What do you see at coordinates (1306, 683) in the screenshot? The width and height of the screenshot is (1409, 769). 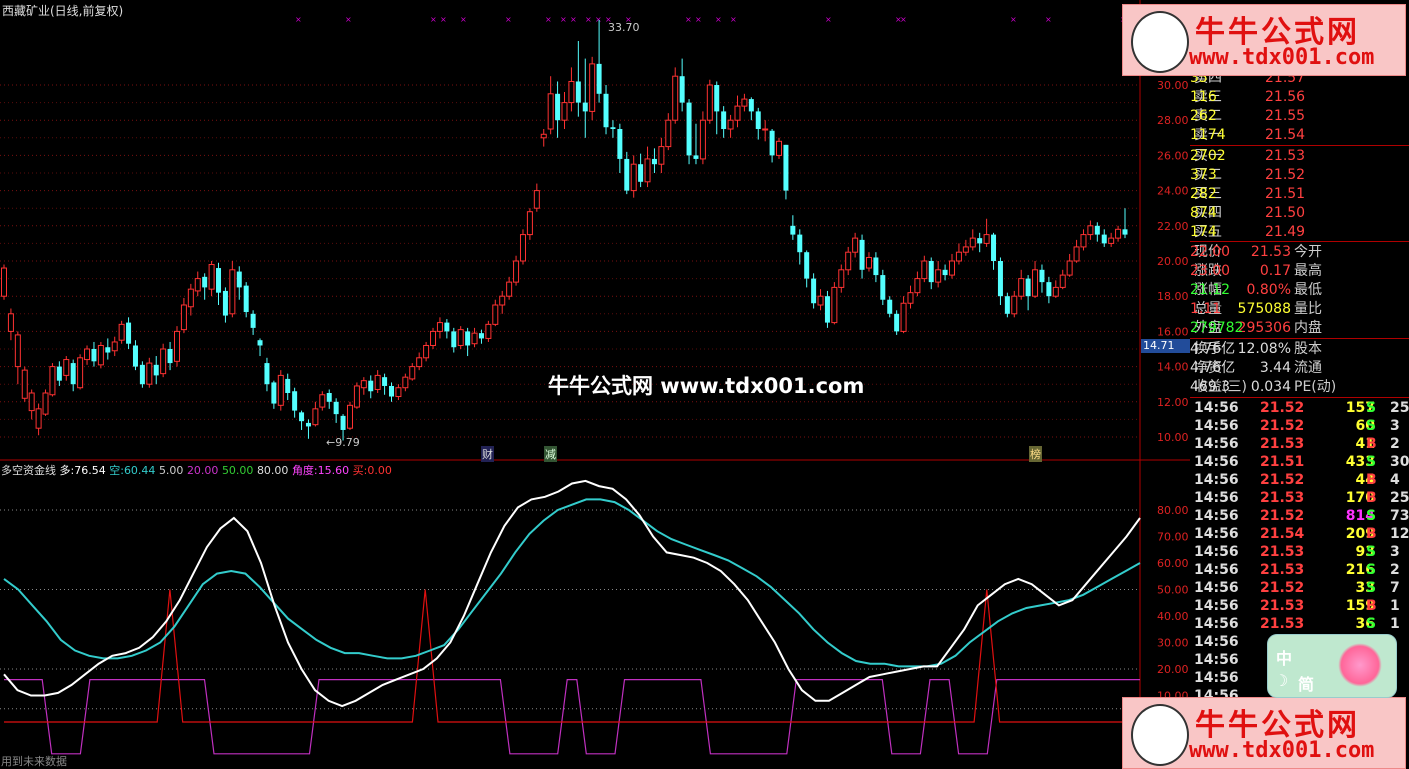 I see `ime-variant: 简` at bounding box center [1306, 683].